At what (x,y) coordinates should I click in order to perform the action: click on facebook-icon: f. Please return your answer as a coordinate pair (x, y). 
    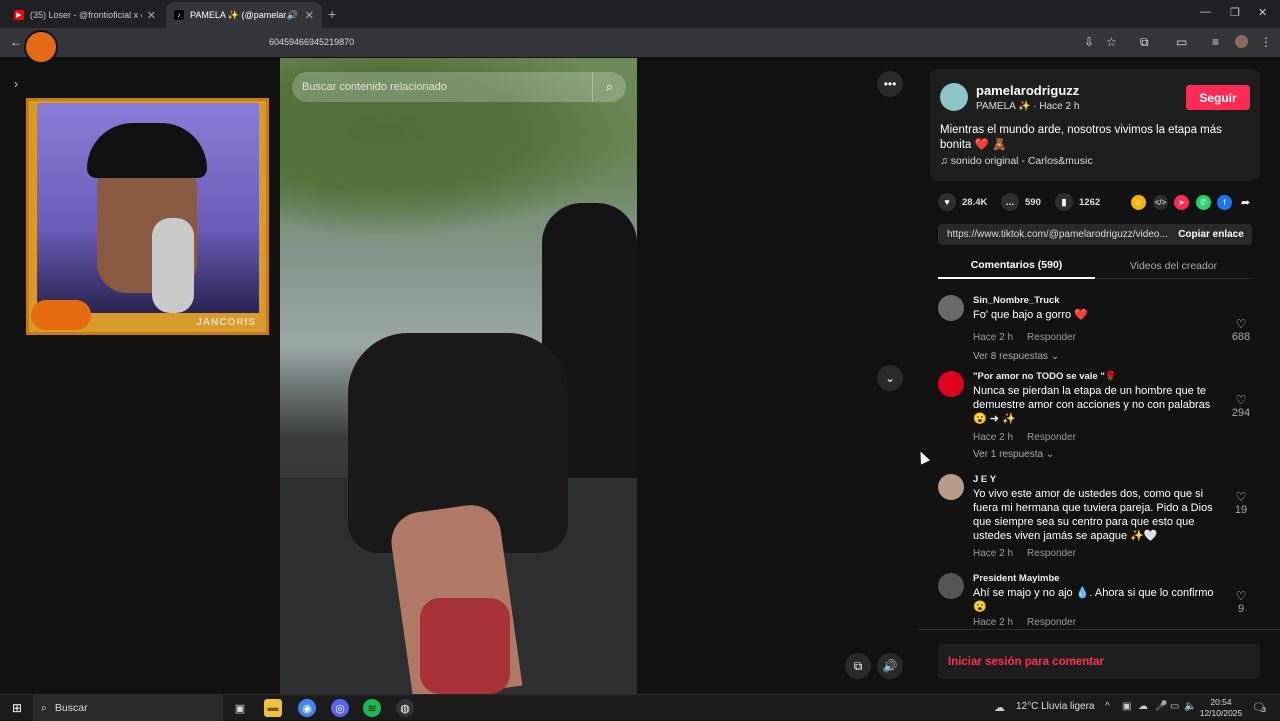
    Looking at the image, I should click on (1224, 202).